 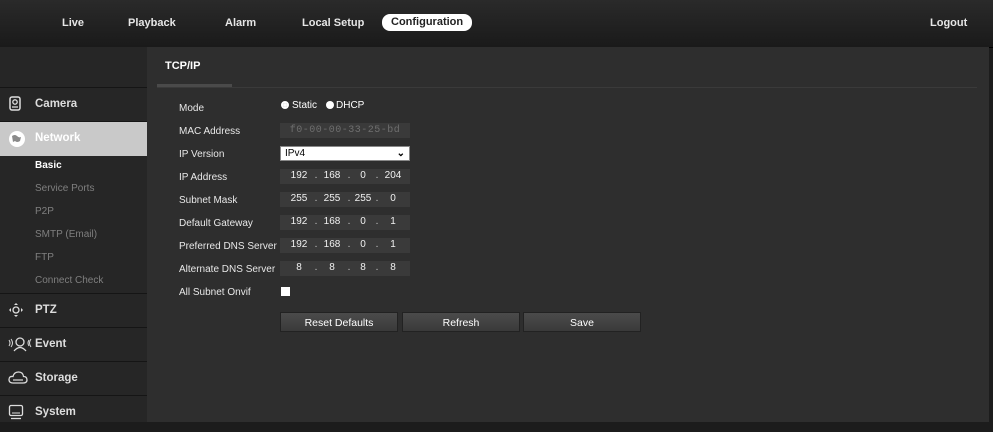 What do you see at coordinates (400, 153) in the screenshot?
I see `chevron-down-icon: ⌄` at bounding box center [400, 153].